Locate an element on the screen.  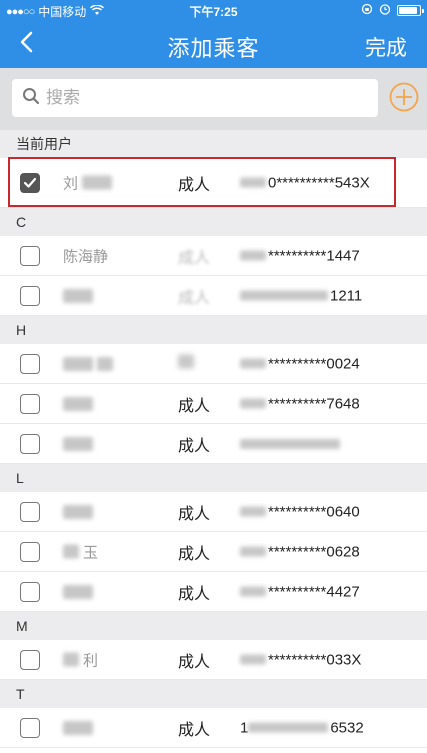
passenger-name: 刘 is located at coordinates (88, 182).